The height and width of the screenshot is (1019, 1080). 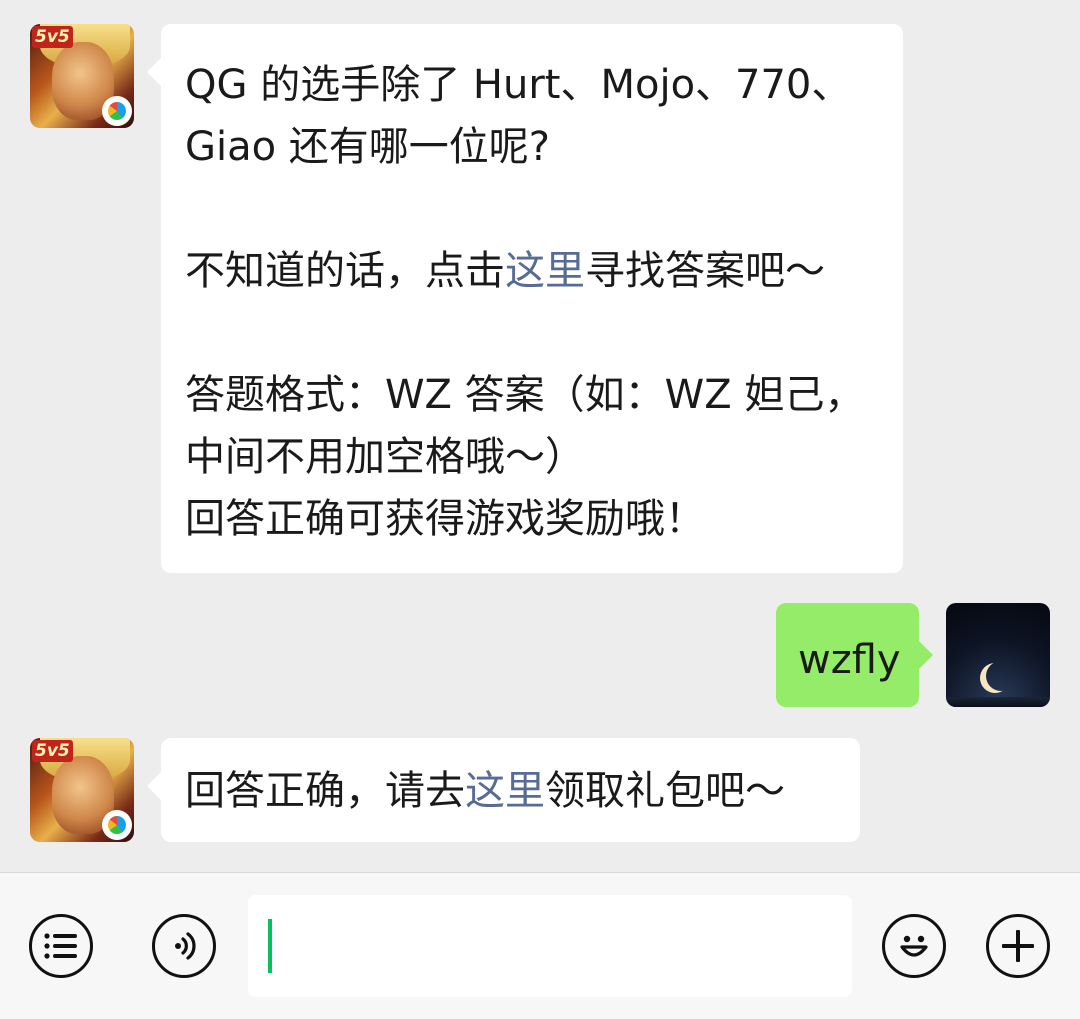 I want to click on message-line: 回答正确，请去这里领取礼包吧～, so click(x=485, y=791).